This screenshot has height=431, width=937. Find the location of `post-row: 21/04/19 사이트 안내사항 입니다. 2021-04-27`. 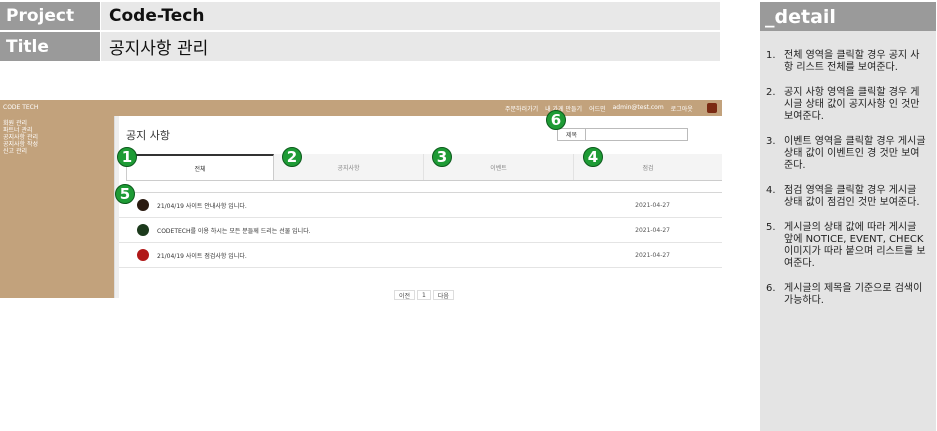

post-row: 21/04/19 사이트 안내사항 입니다. 2021-04-27 is located at coordinates (420, 205).